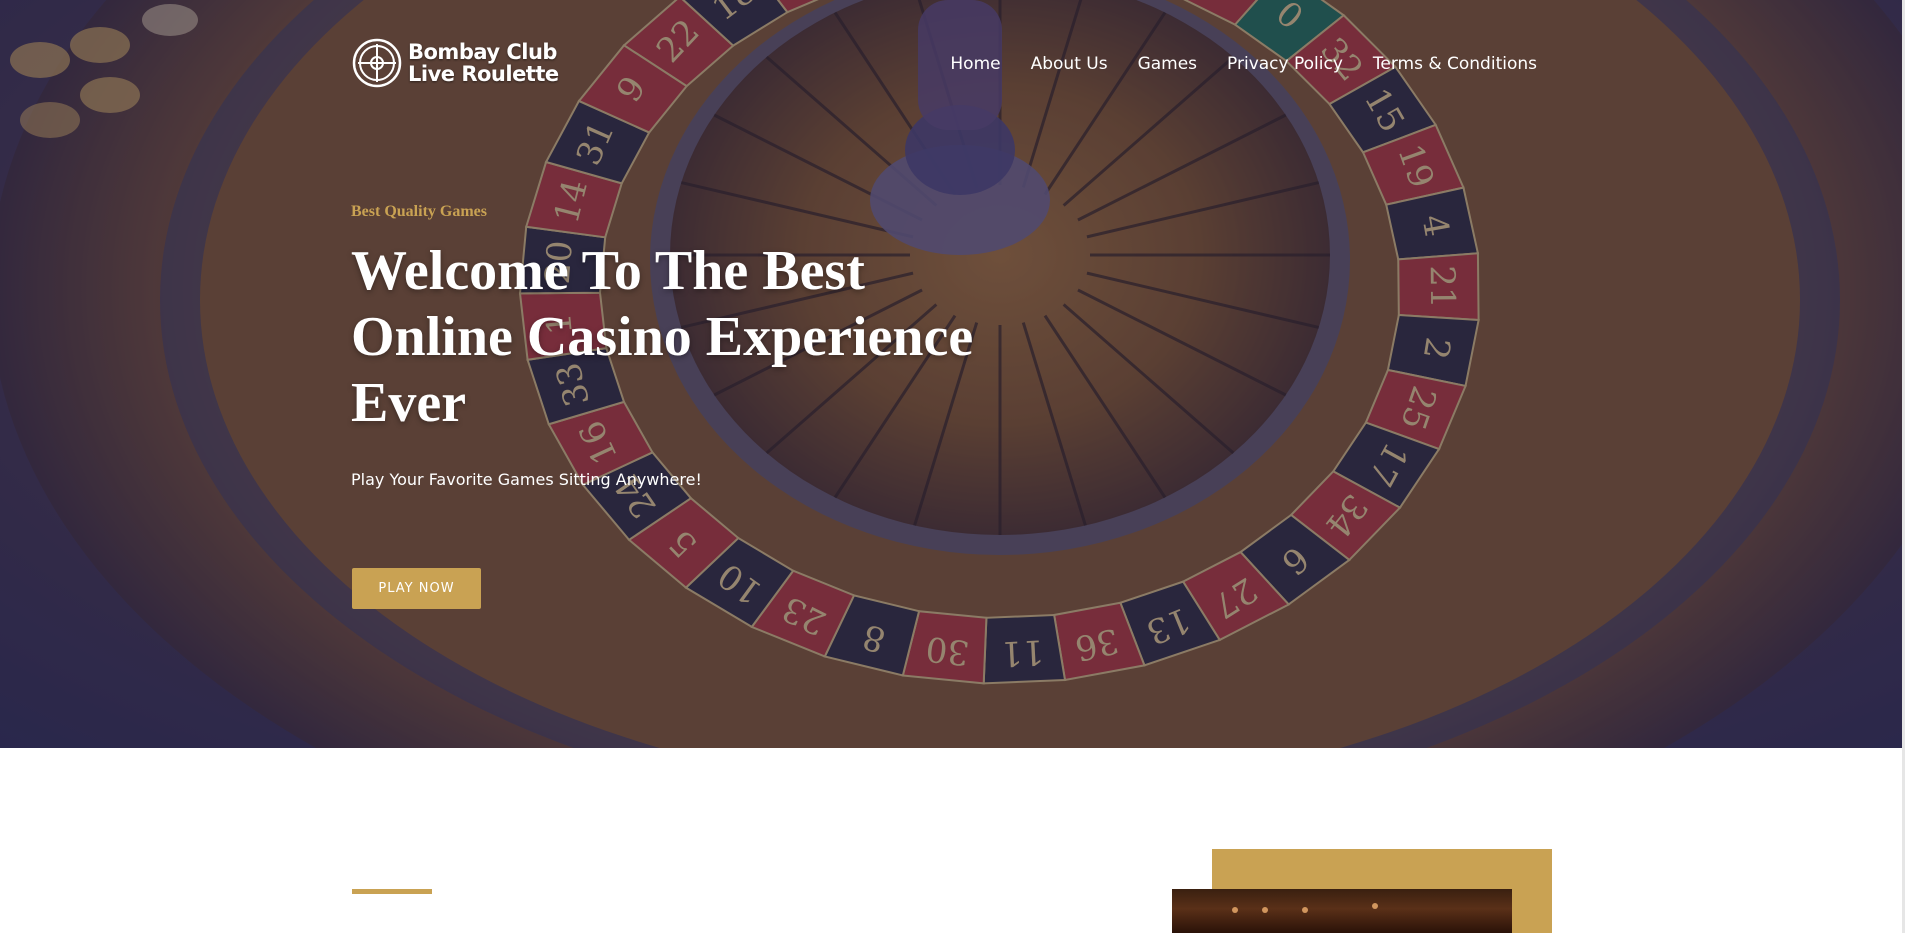 The width and height of the screenshot is (1905, 933). I want to click on hero-eyebrow: Best Quality Games, so click(419, 211).